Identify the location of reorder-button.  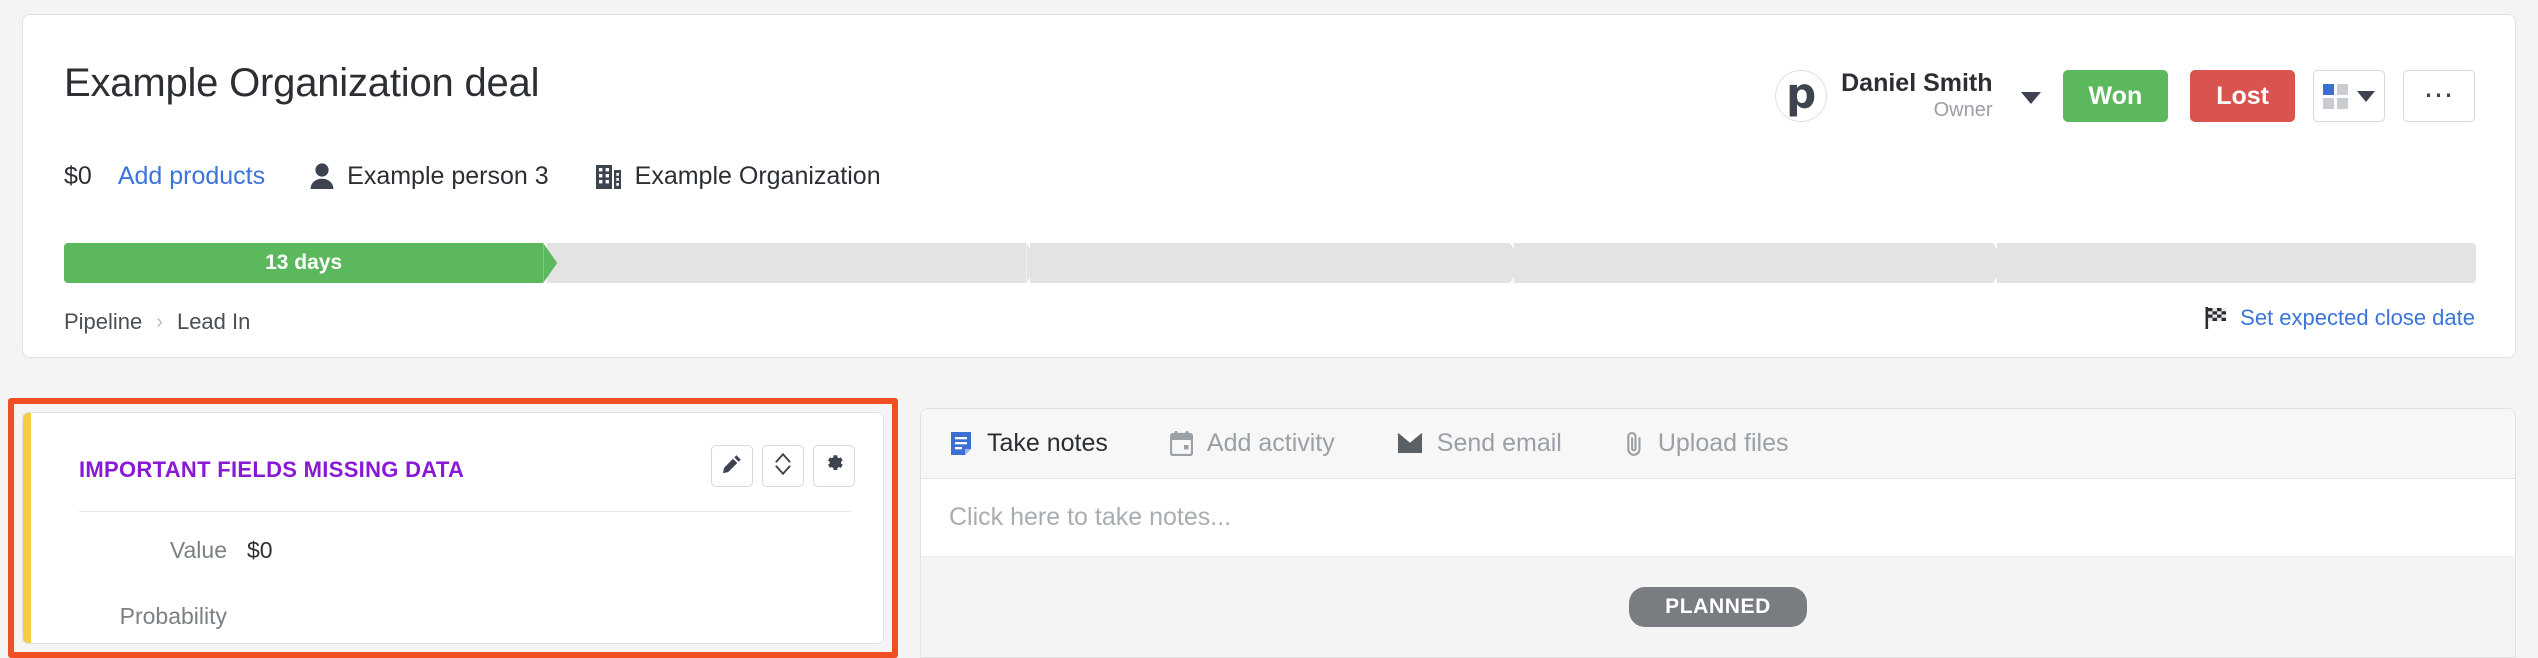
(783, 466).